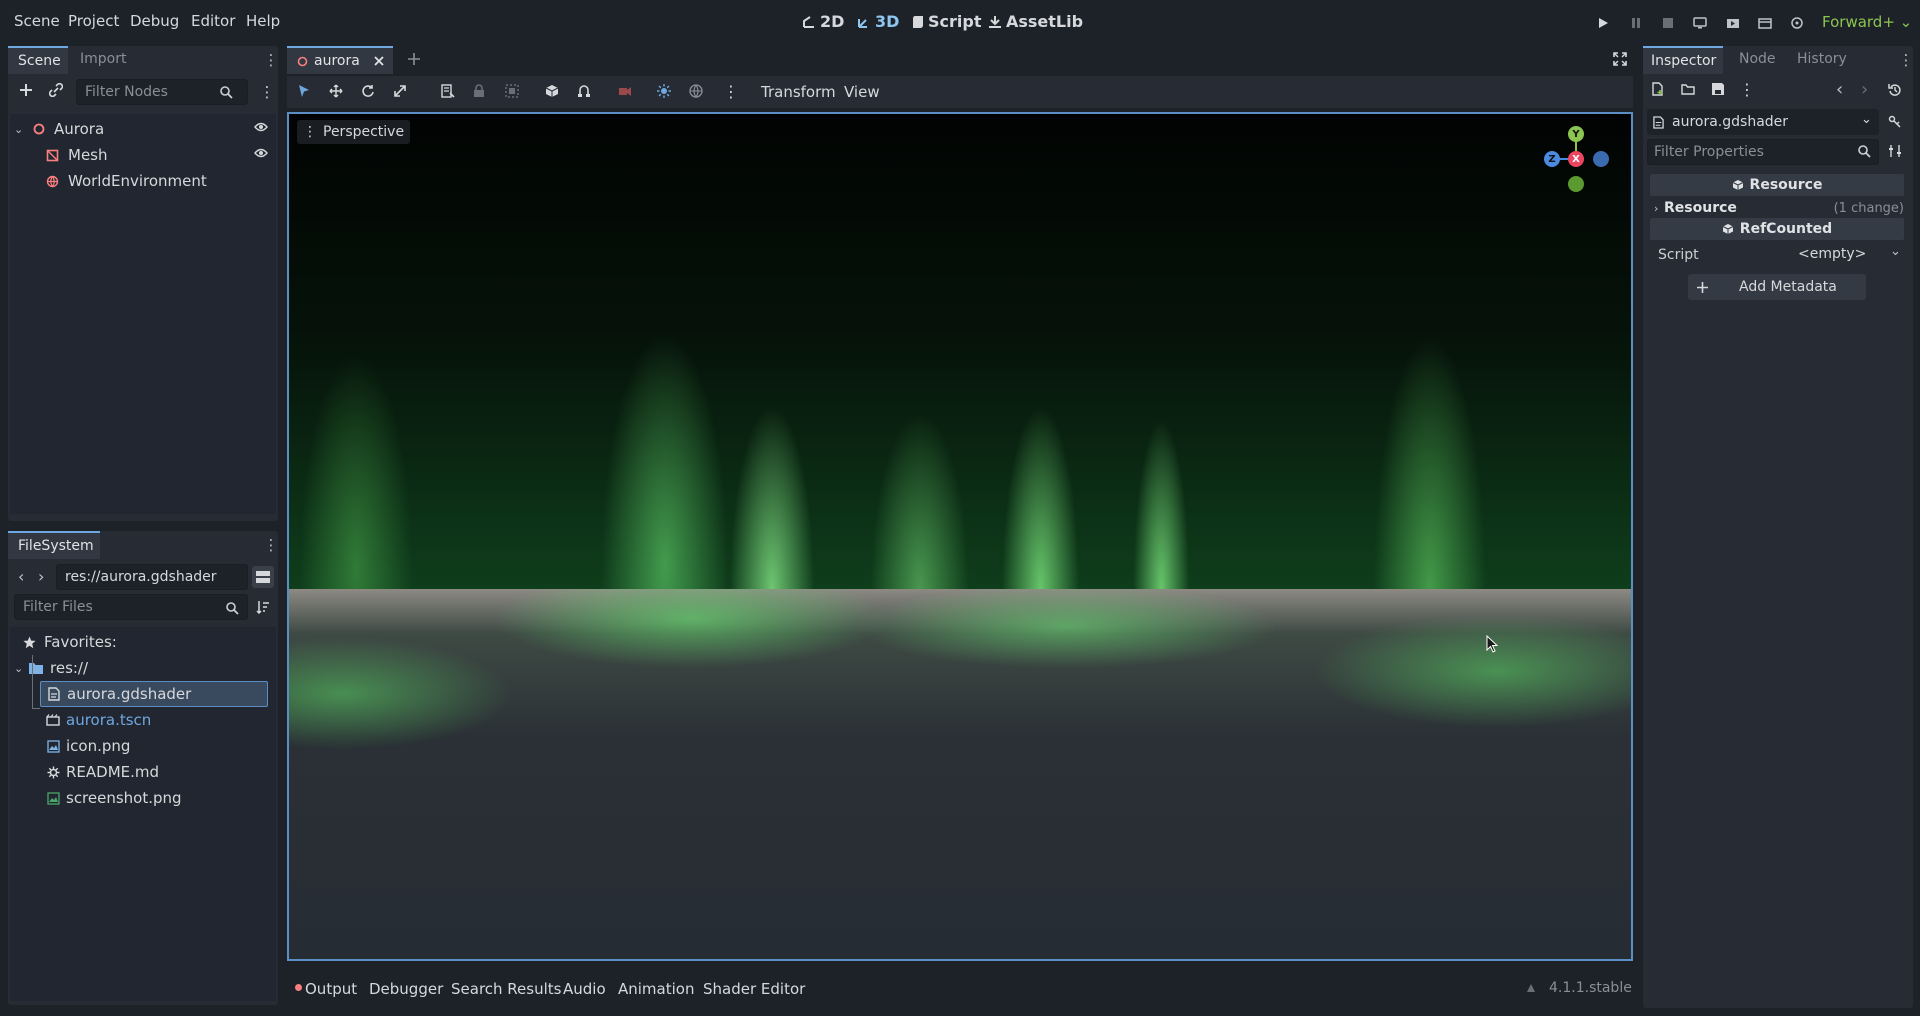  What do you see at coordinates (414, 59) in the screenshot?
I see `add-tab-icon` at bounding box center [414, 59].